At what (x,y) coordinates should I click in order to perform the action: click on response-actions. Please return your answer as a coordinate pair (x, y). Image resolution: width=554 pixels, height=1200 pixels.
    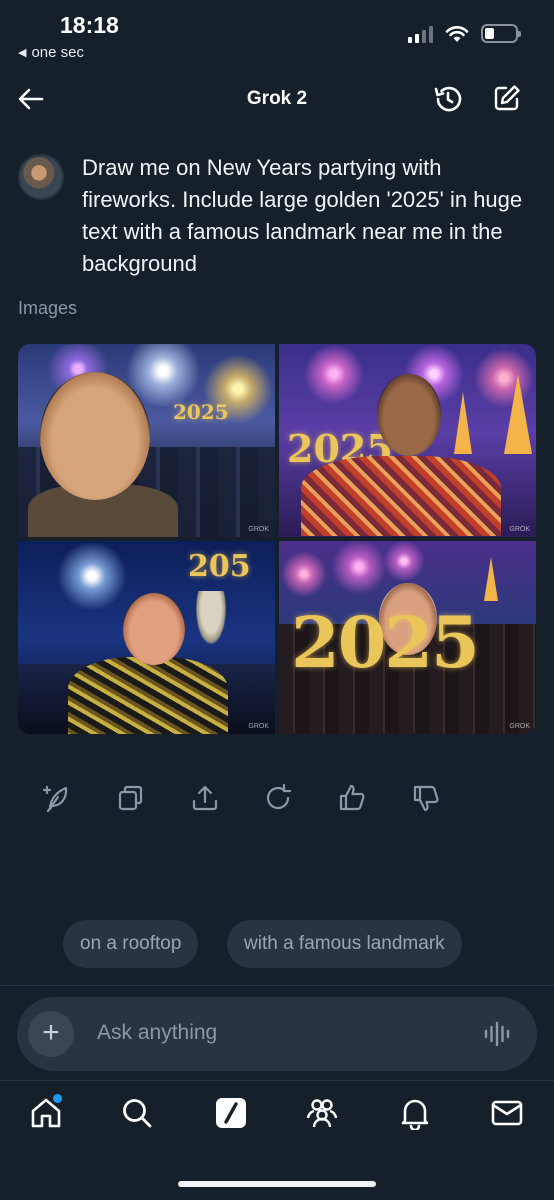
    Looking at the image, I should click on (240, 800).